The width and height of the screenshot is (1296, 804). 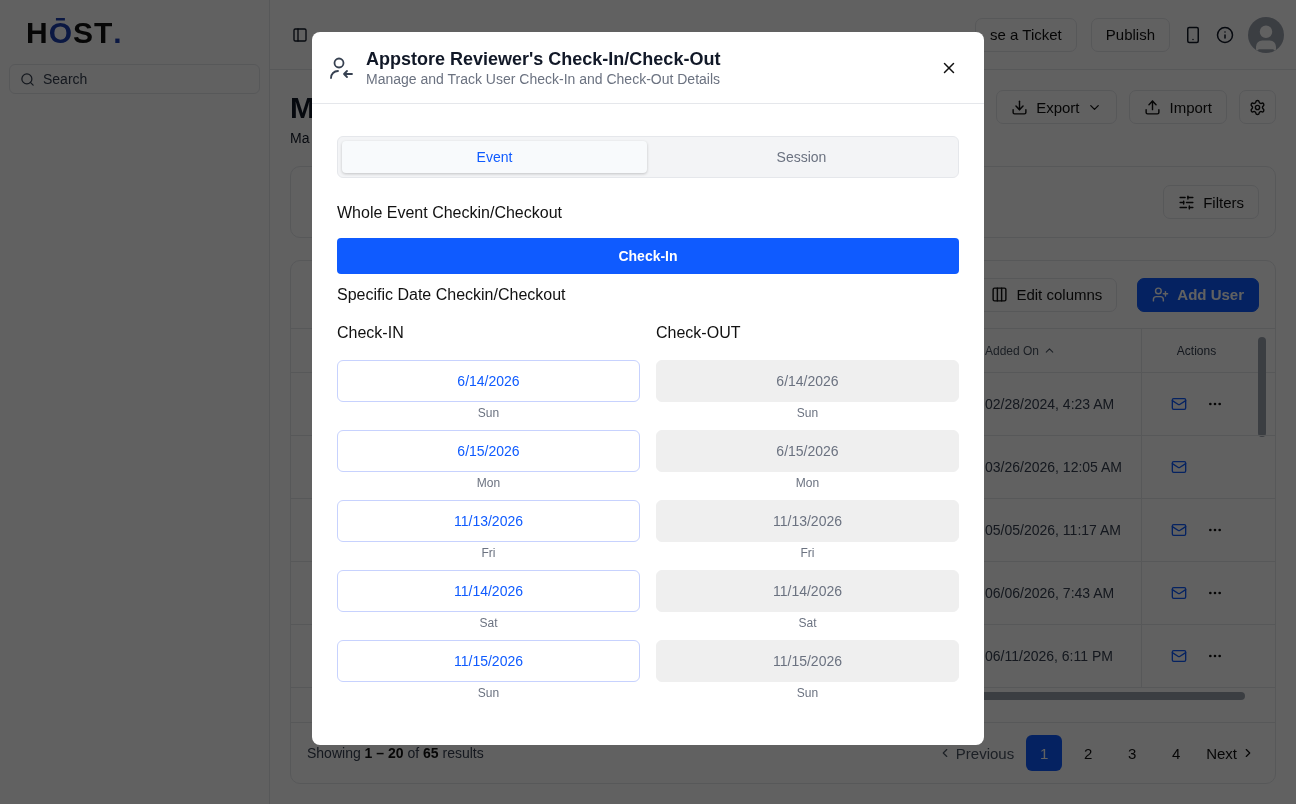 I want to click on page-button: 3, so click(x=1132, y=753).